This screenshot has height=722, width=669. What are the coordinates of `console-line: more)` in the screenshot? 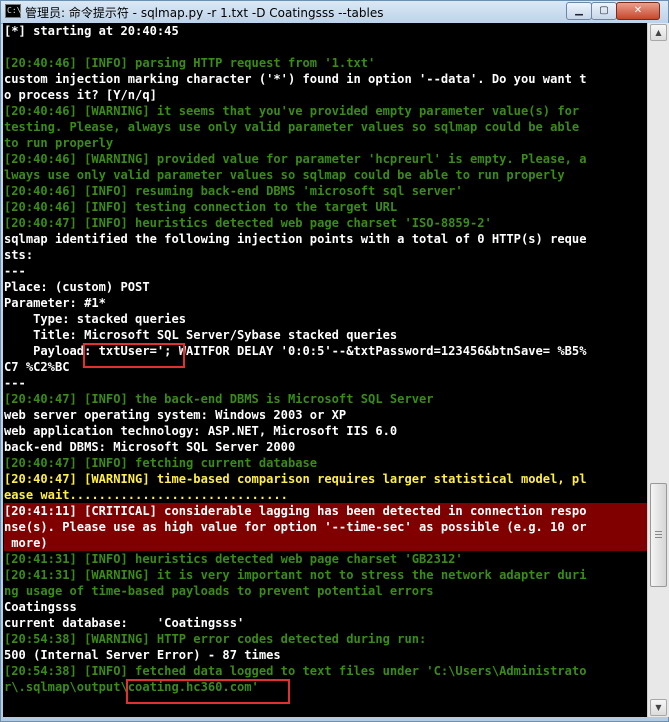 It's located at (325, 543).